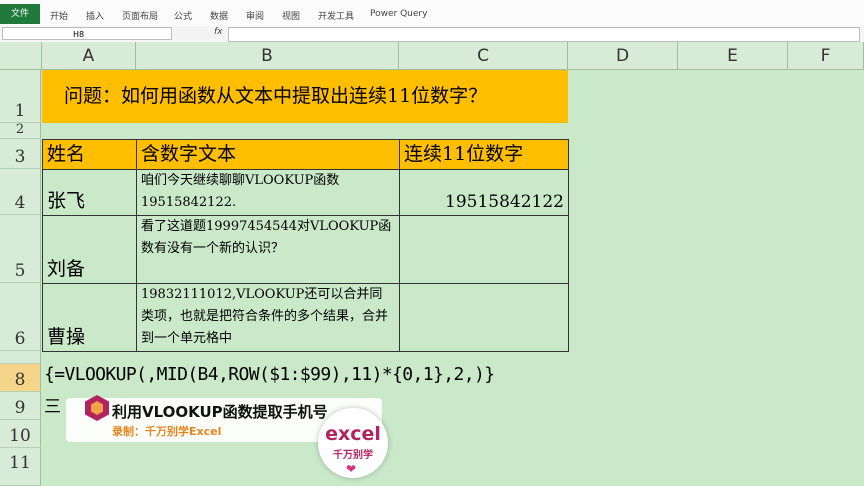  Describe the element at coordinates (353, 434) in the screenshot. I see `badge-logo: excel` at that location.